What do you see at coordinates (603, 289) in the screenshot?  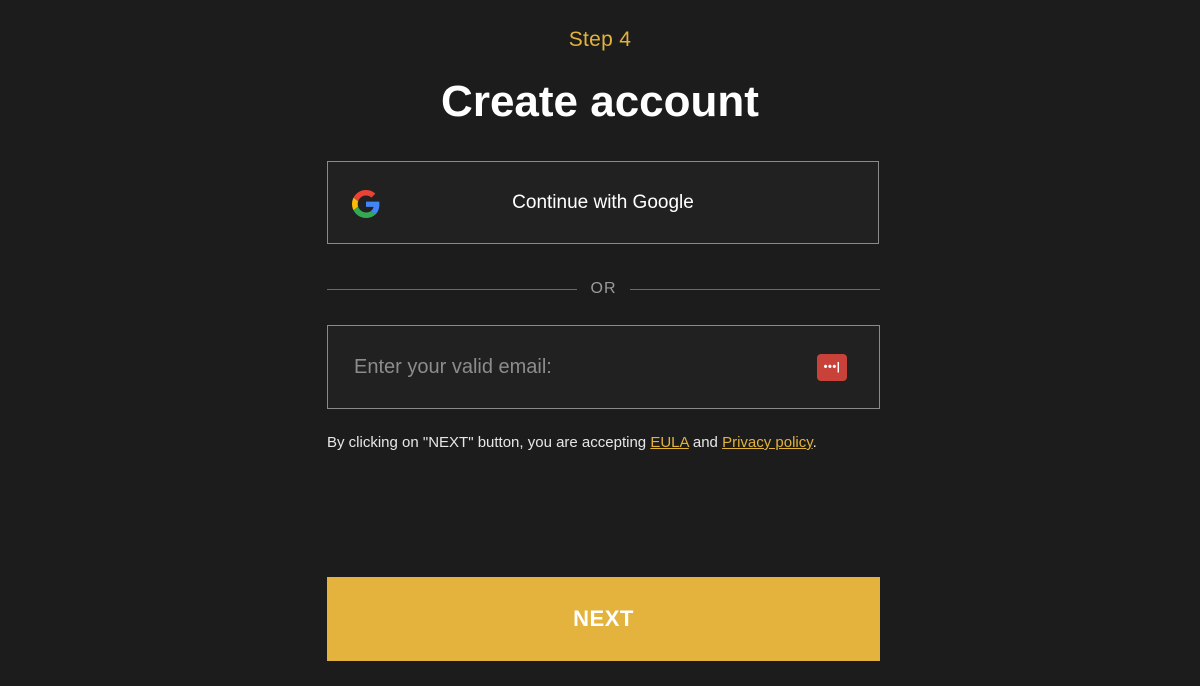 I see `or-divider: OR` at bounding box center [603, 289].